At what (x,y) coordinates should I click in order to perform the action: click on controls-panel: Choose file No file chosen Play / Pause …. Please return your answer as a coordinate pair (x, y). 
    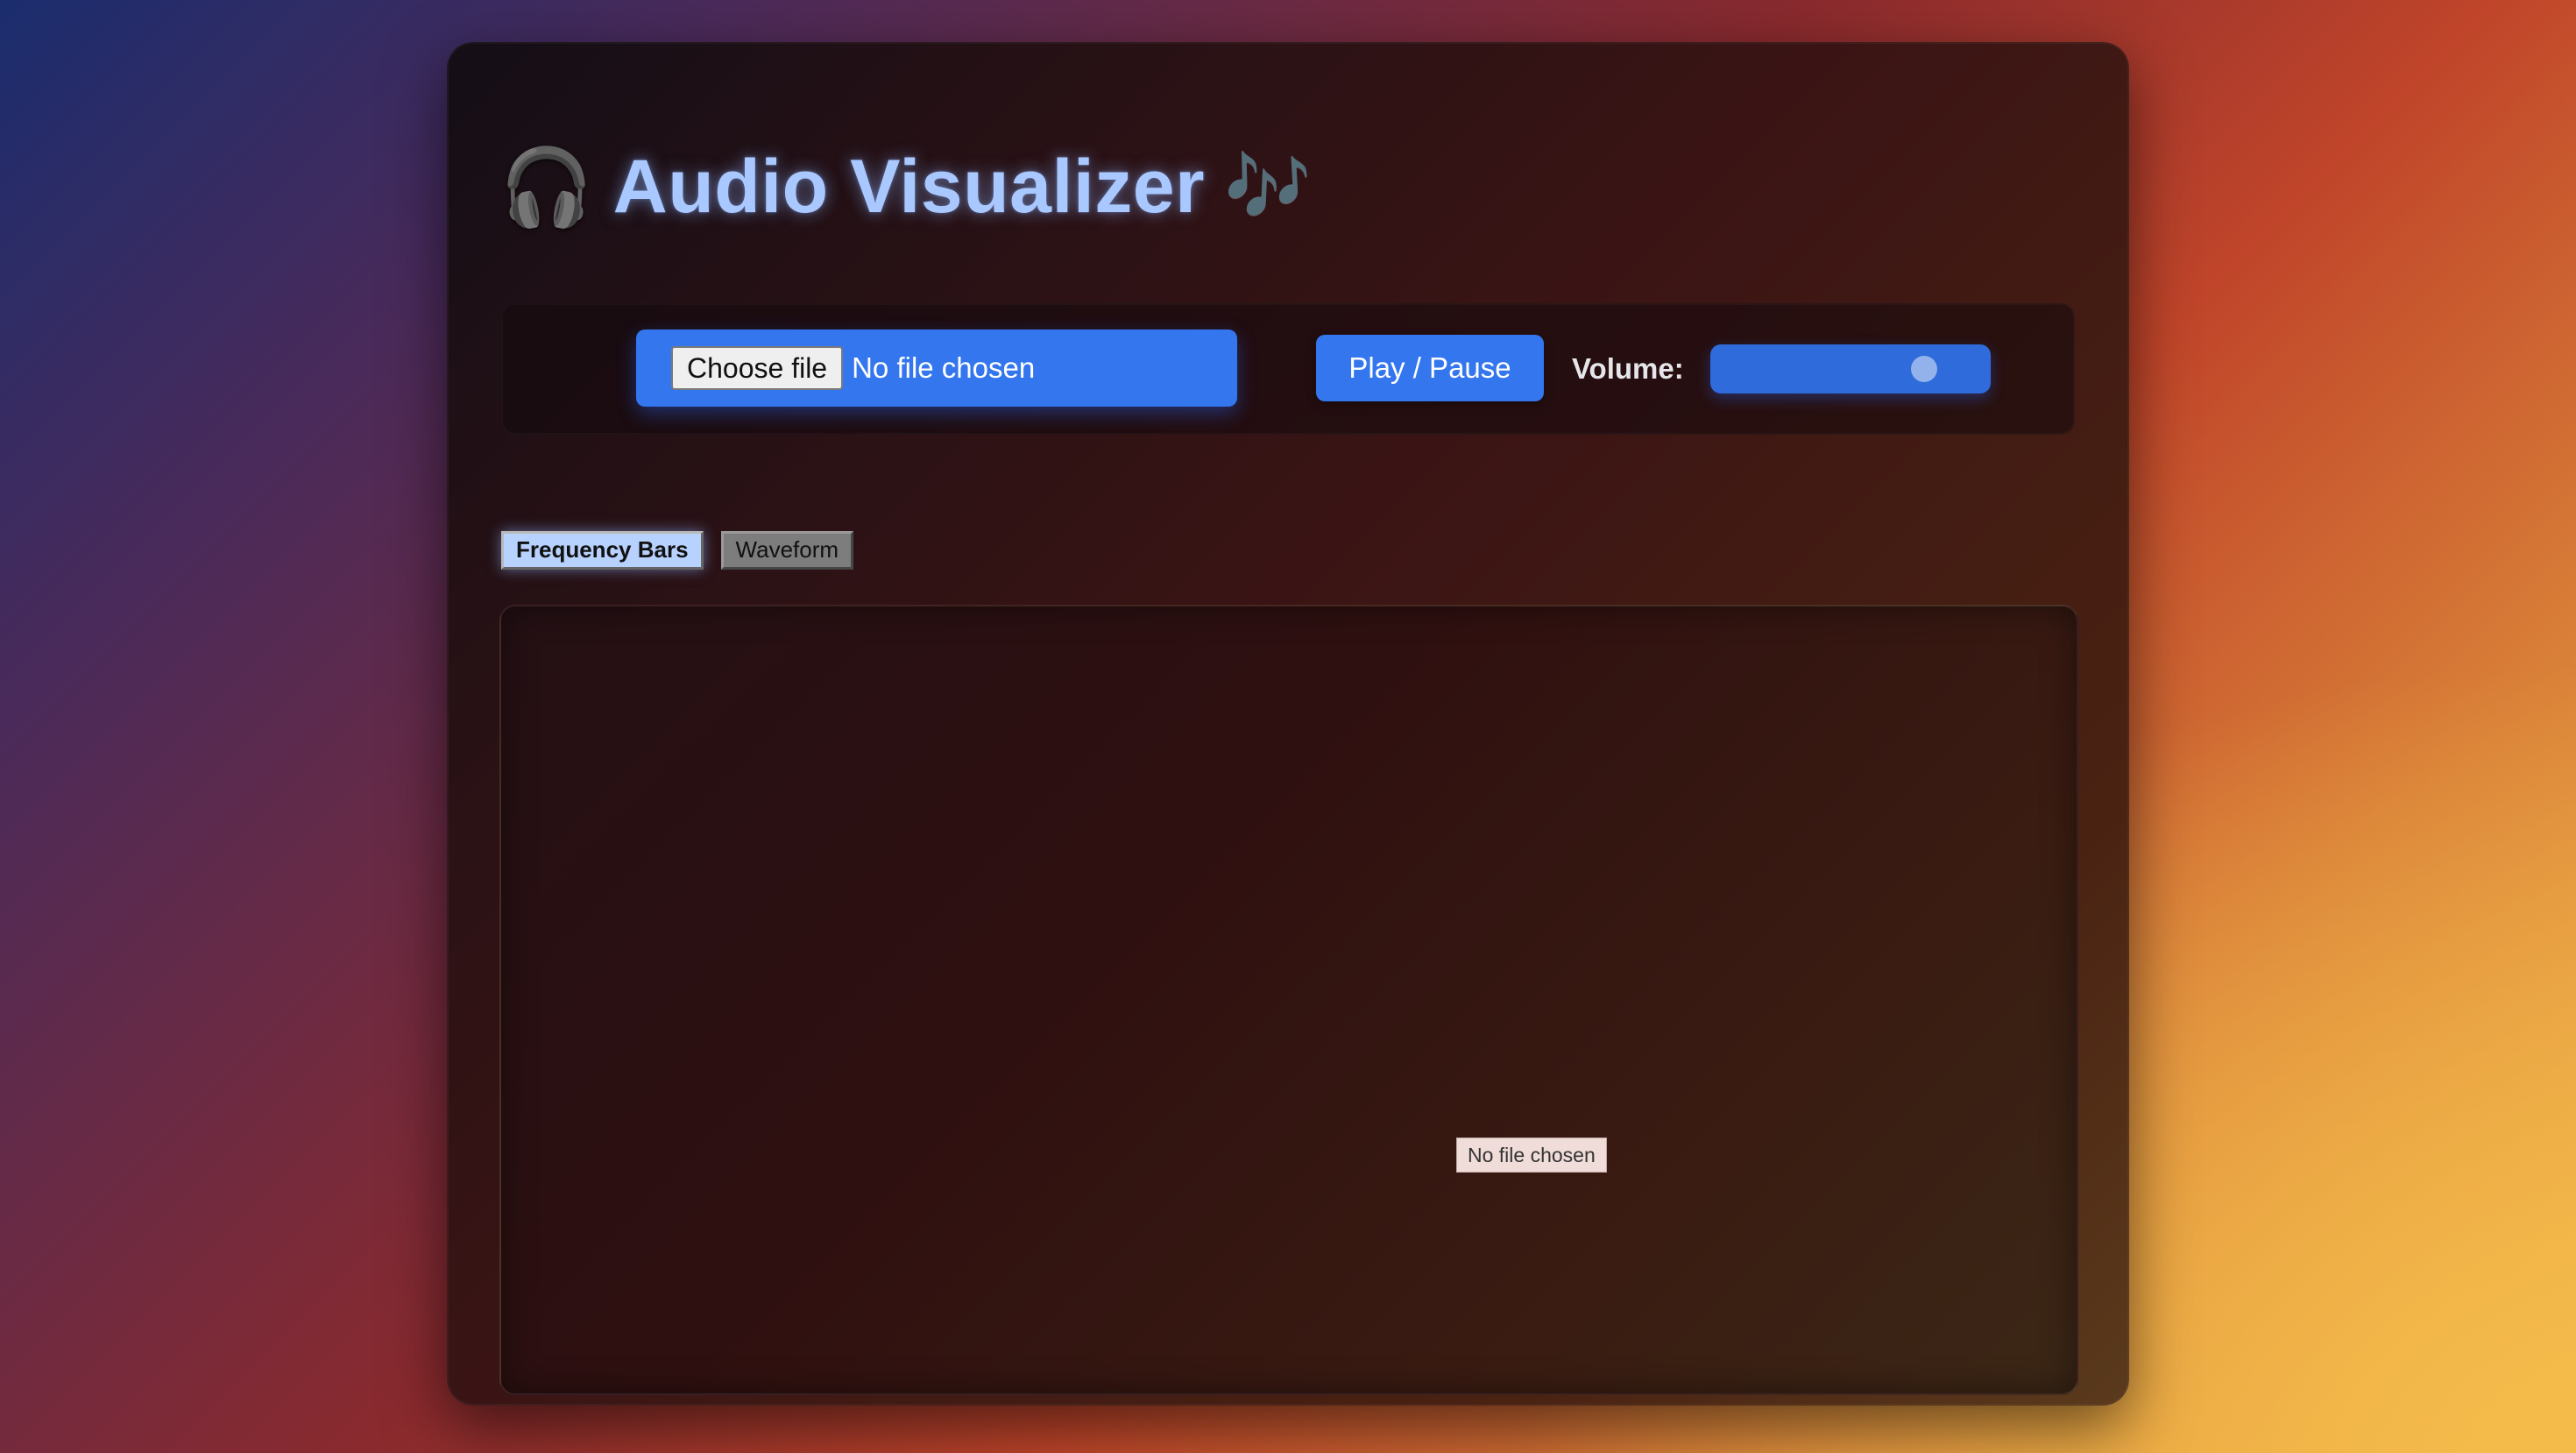
    Looking at the image, I should click on (1288, 369).